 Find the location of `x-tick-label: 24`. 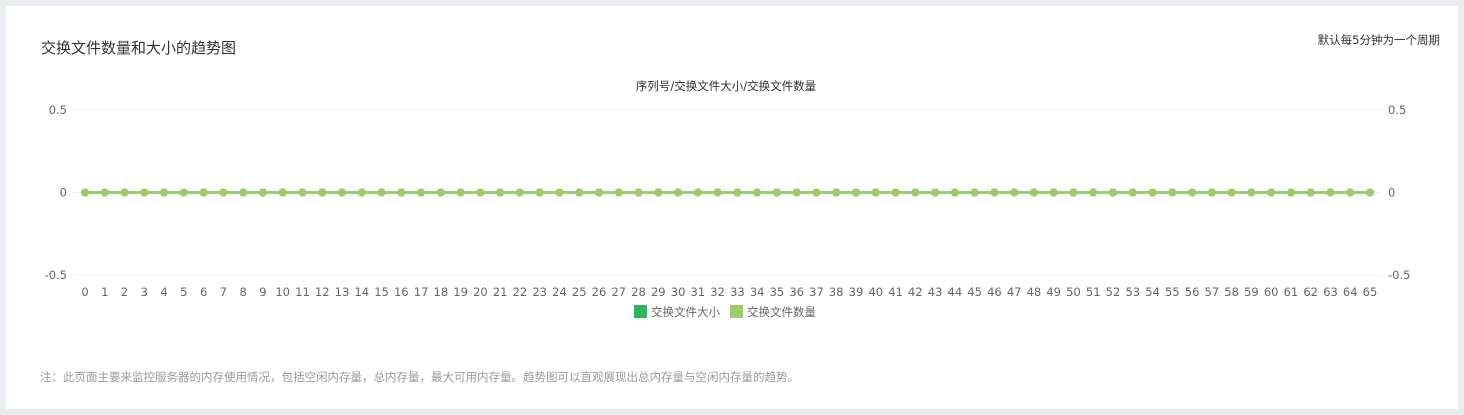

x-tick-label: 24 is located at coordinates (559, 292).